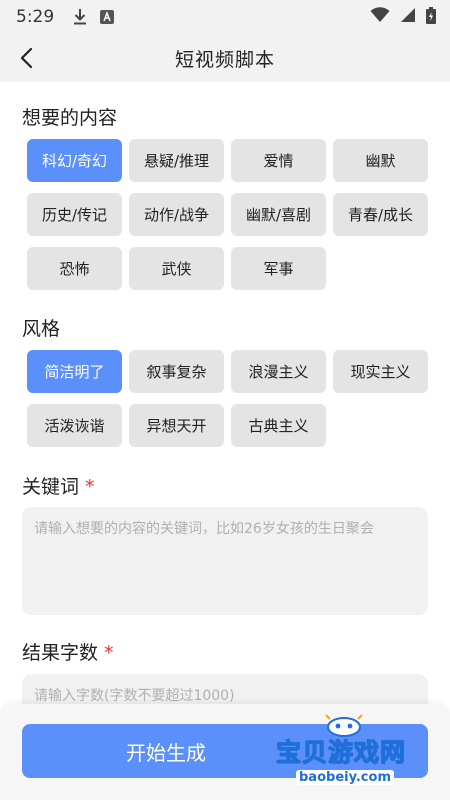 Image resolution: width=450 pixels, height=800 pixels. I want to click on style-chip: 现实主义, so click(380, 371).